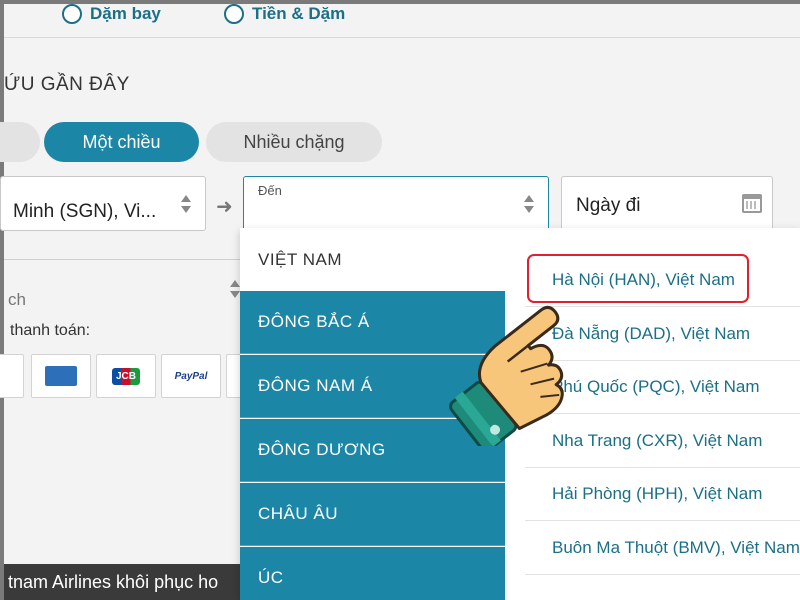 Image resolution: width=800 pixels, height=600 pixels. What do you see at coordinates (372, 573) in the screenshot?
I see `region-uc: ÚC` at bounding box center [372, 573].